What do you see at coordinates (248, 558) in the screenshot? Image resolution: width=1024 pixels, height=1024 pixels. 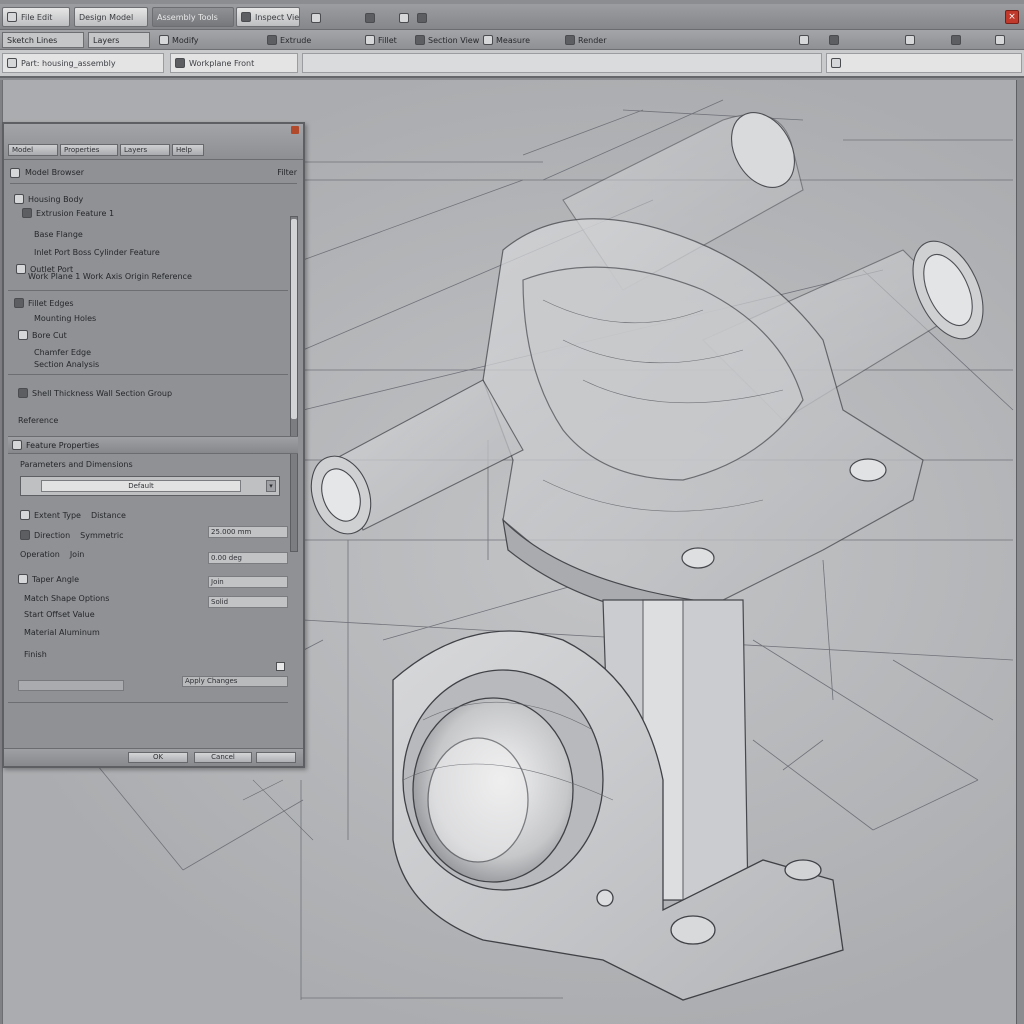 I see `angle-field: 0.00 deg` at bounding box center [248, 558].